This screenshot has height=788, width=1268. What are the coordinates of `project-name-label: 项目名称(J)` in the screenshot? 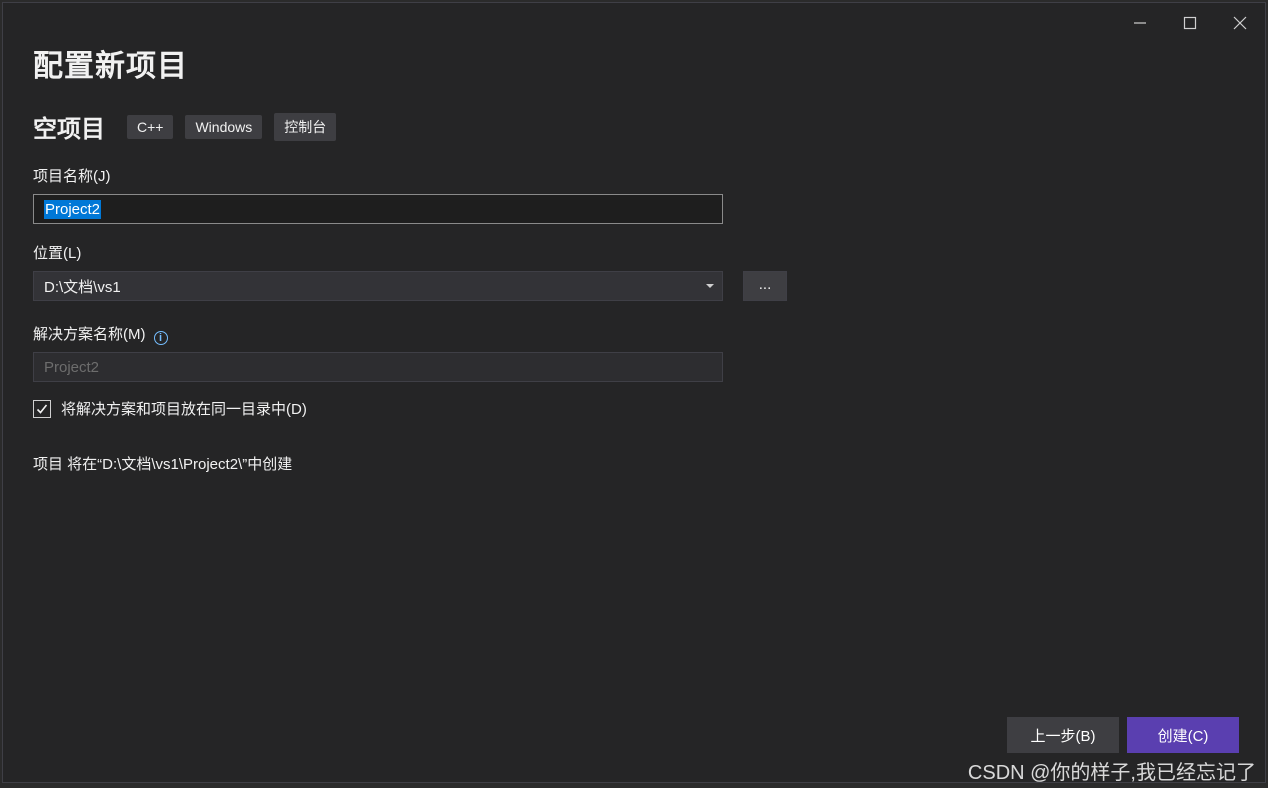 It's located at (72, 176).